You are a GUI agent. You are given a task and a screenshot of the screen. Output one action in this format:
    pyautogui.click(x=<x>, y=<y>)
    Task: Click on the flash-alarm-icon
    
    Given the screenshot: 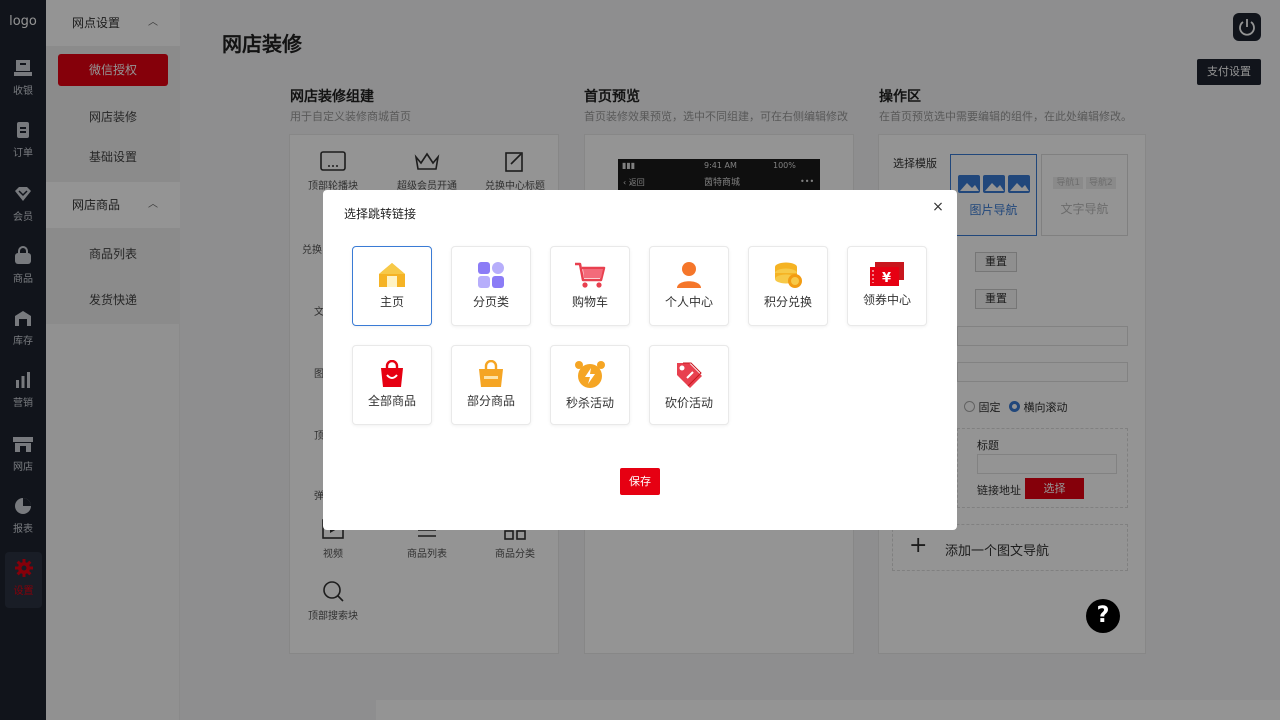 What is the action you would take?
    pyautogui.click(x=590, y=374)
    